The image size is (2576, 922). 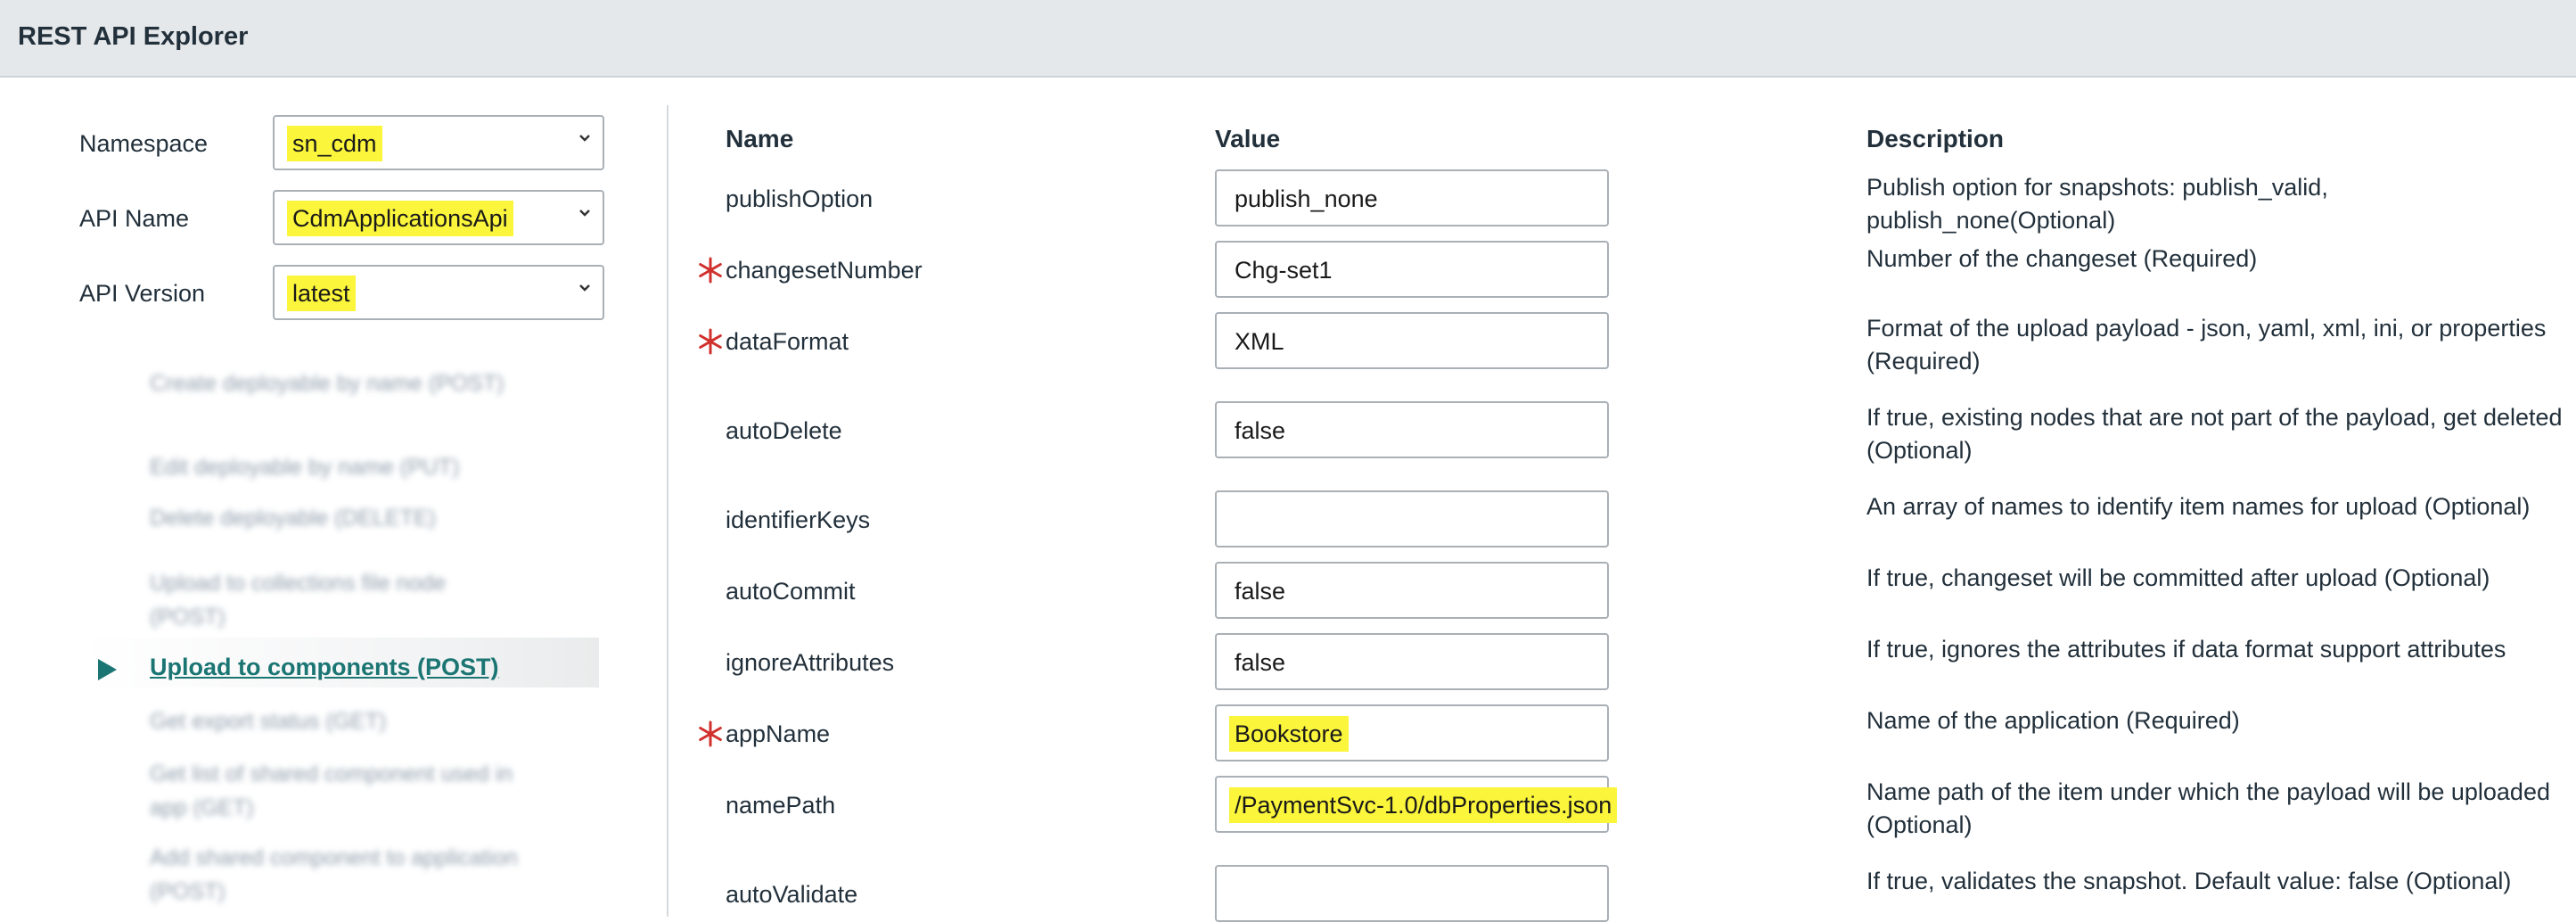 I want to click on api-version-label: API Version, so click(x=143, y=293).